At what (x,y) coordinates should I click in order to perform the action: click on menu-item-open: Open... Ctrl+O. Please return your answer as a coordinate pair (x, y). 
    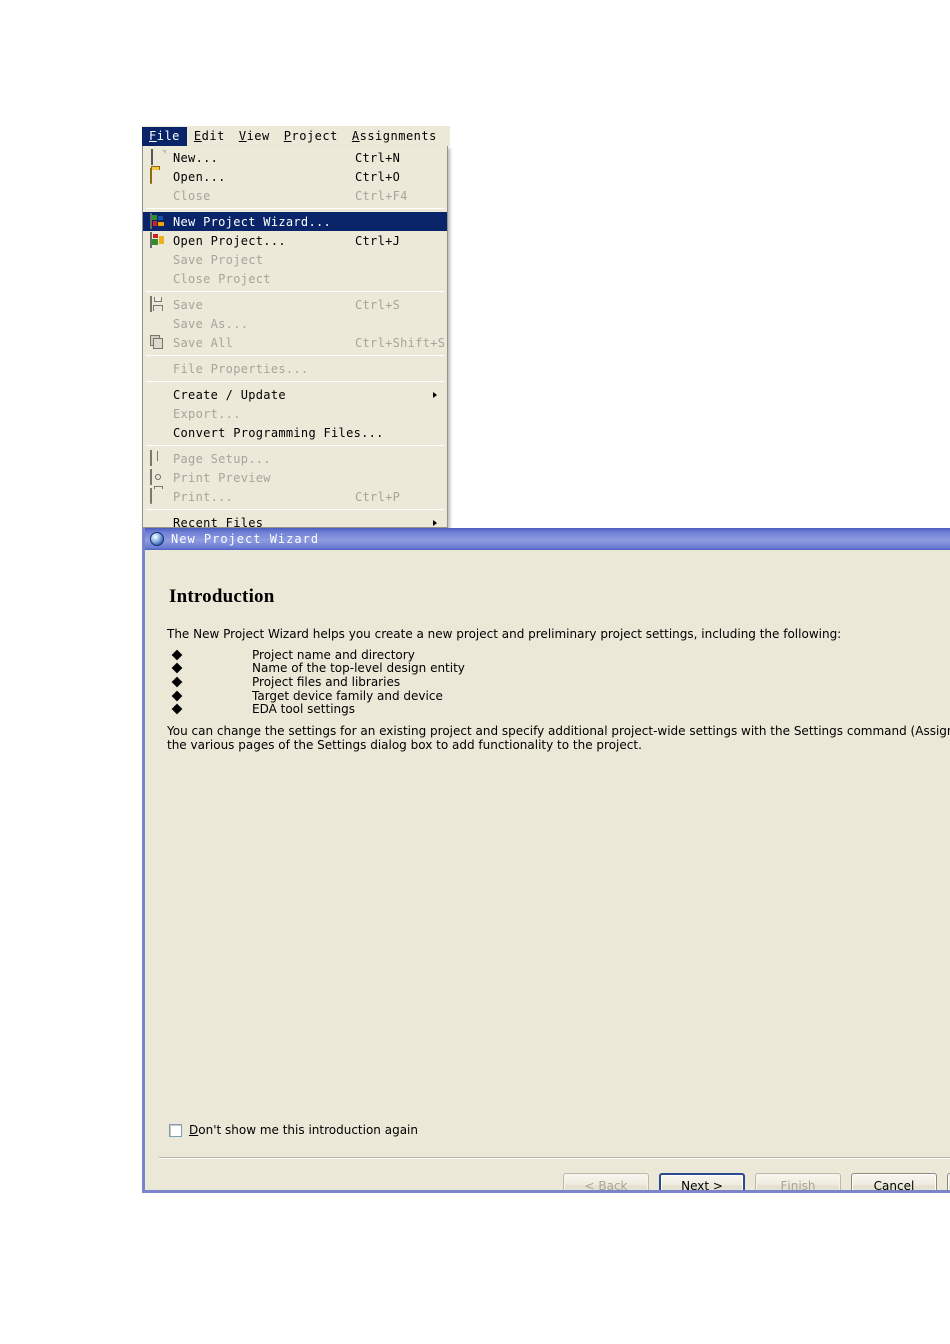
    Looking at the image, I should click on (295, 176).